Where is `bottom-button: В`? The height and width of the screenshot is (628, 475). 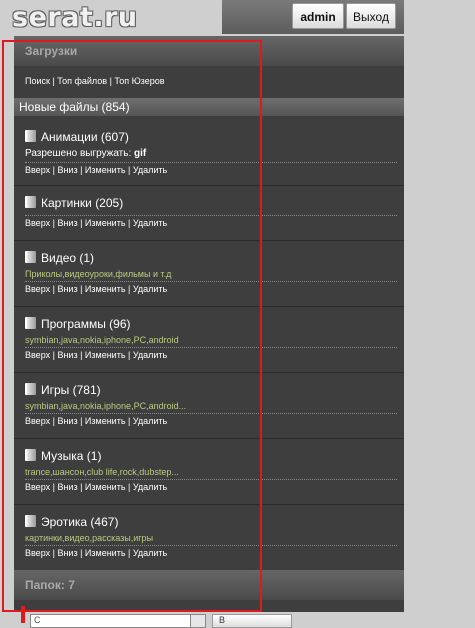
bottom-button: В is located at coordinates (252, 621).